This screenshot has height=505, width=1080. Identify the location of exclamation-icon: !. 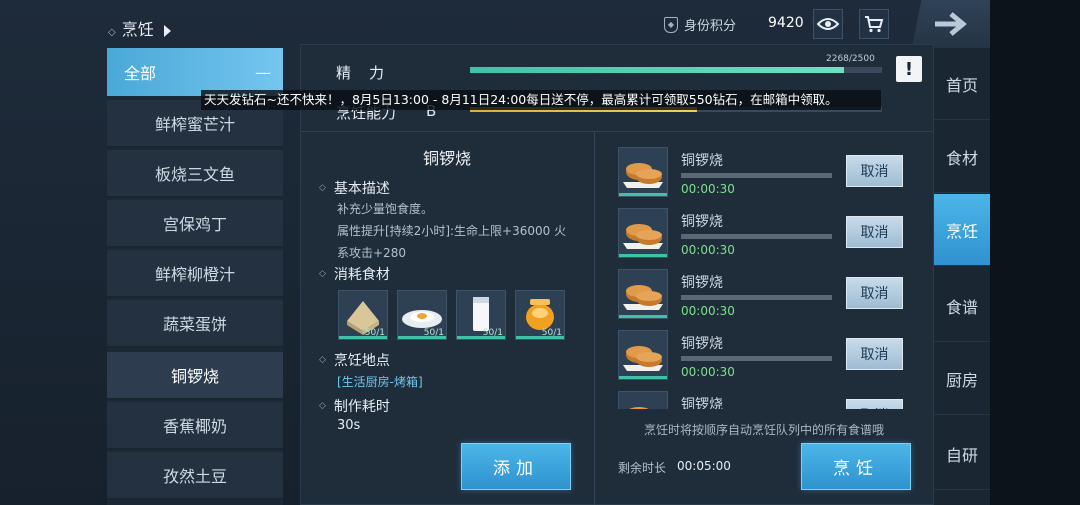
(909, 69).